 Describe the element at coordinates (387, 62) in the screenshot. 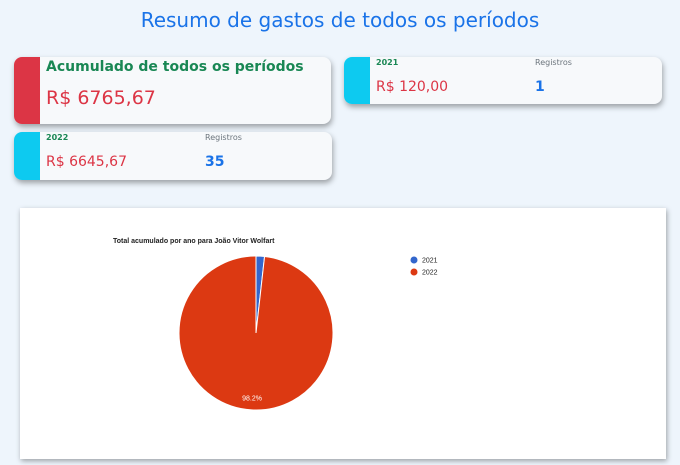

I see `year-label: 2021` at that location.